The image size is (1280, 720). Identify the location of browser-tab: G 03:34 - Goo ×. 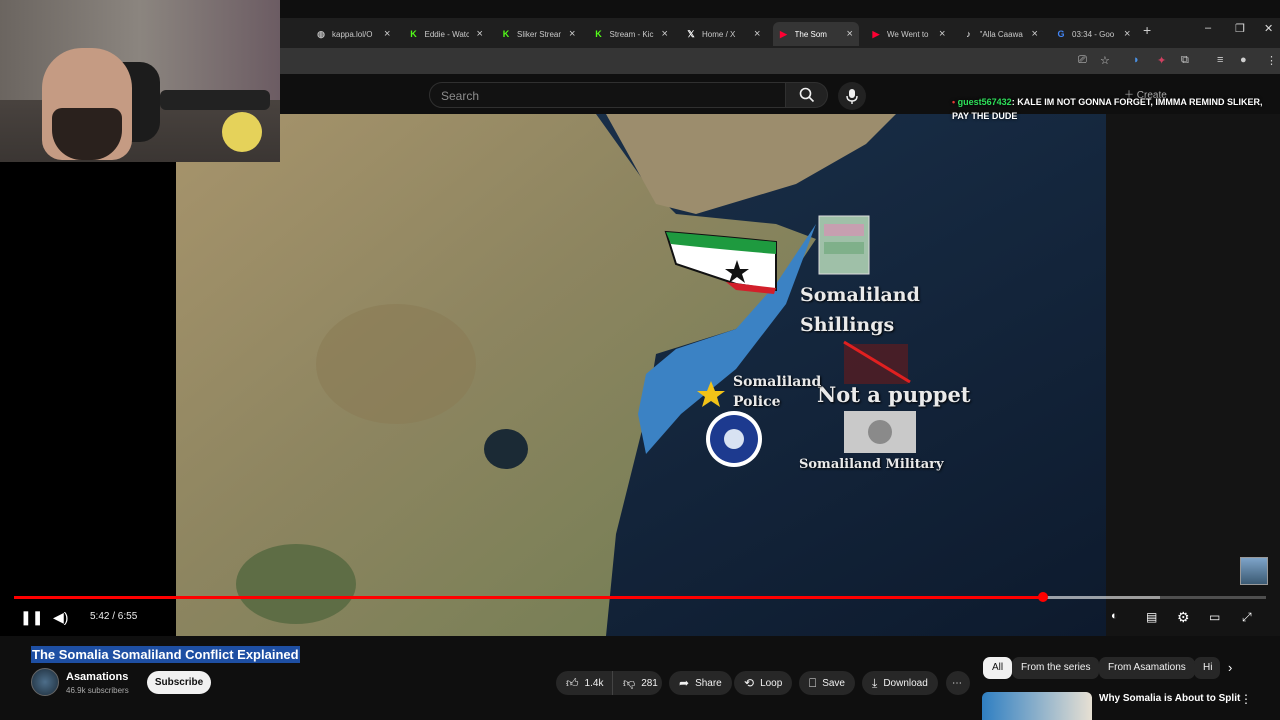
(1093, 34).